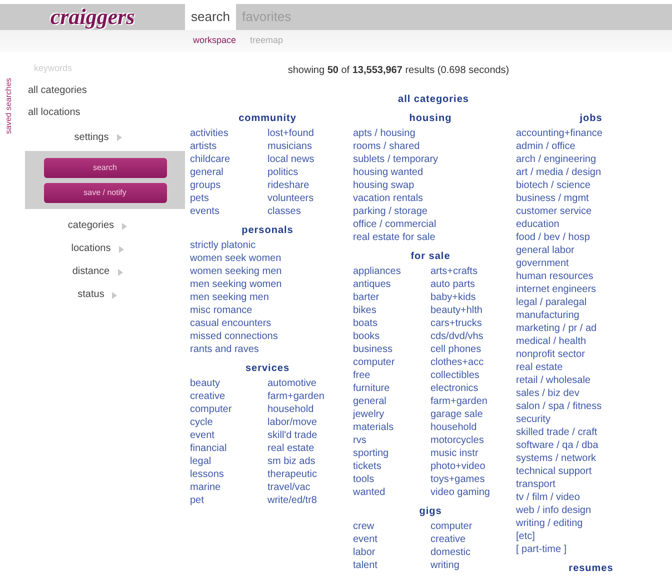 The height and width of the screenshot is (583, 672). Describe the element at coordinates (306, 383) in the screenshot. I see `category-link: automotive` at that location.